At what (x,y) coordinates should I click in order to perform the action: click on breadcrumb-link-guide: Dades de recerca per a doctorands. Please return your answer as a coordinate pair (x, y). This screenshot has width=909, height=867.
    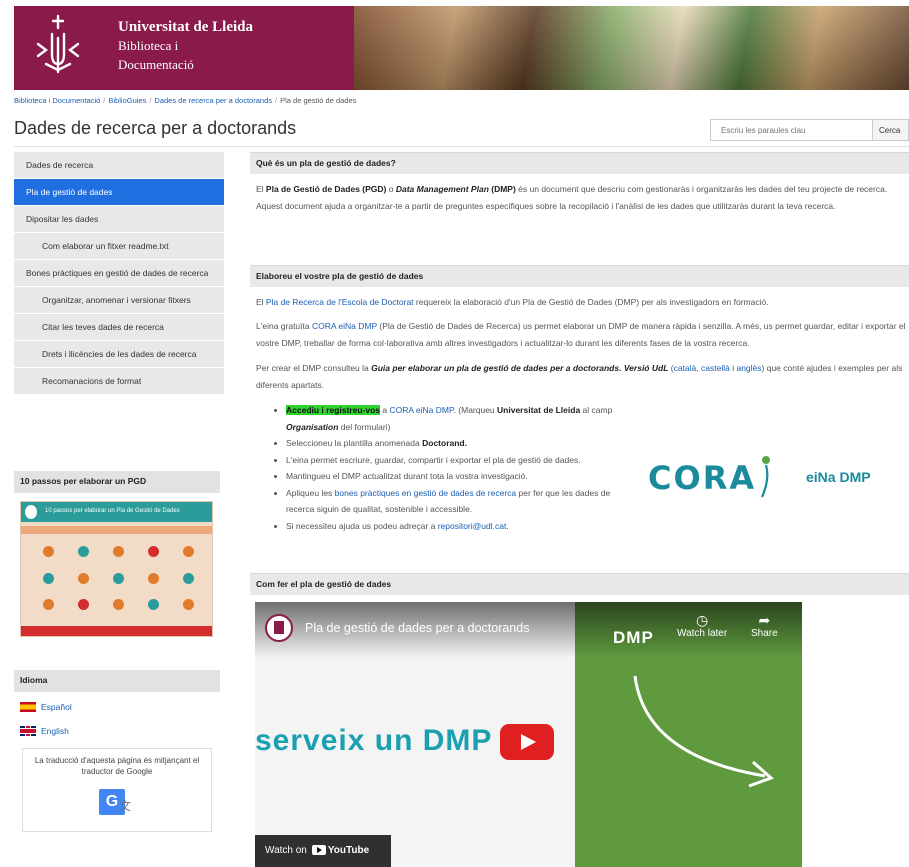
    Looking at the image, I should click on (213, 100).